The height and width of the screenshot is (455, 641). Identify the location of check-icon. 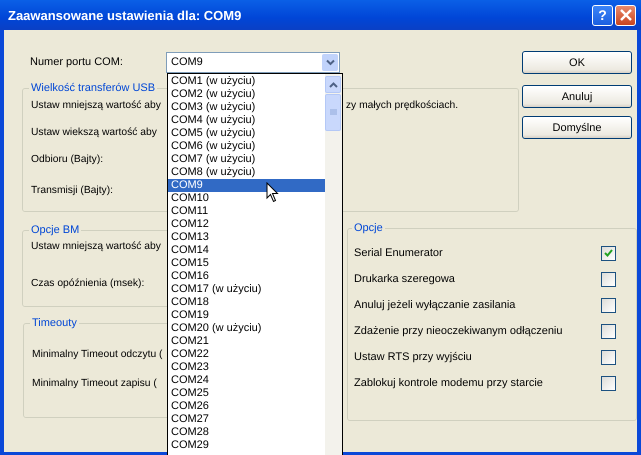
(608, 253).